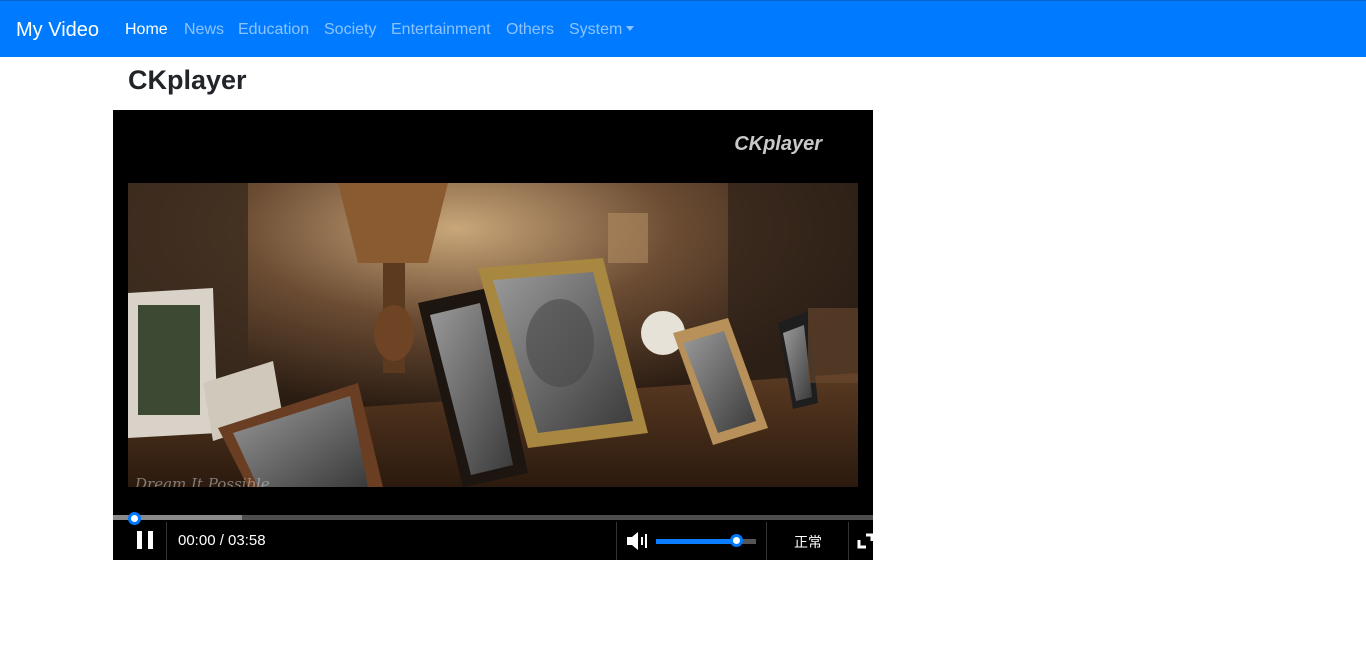  What do you see at coordinates (146, 541) in the screenshot?
I see `pause-button` at bounding box center [146, 541].